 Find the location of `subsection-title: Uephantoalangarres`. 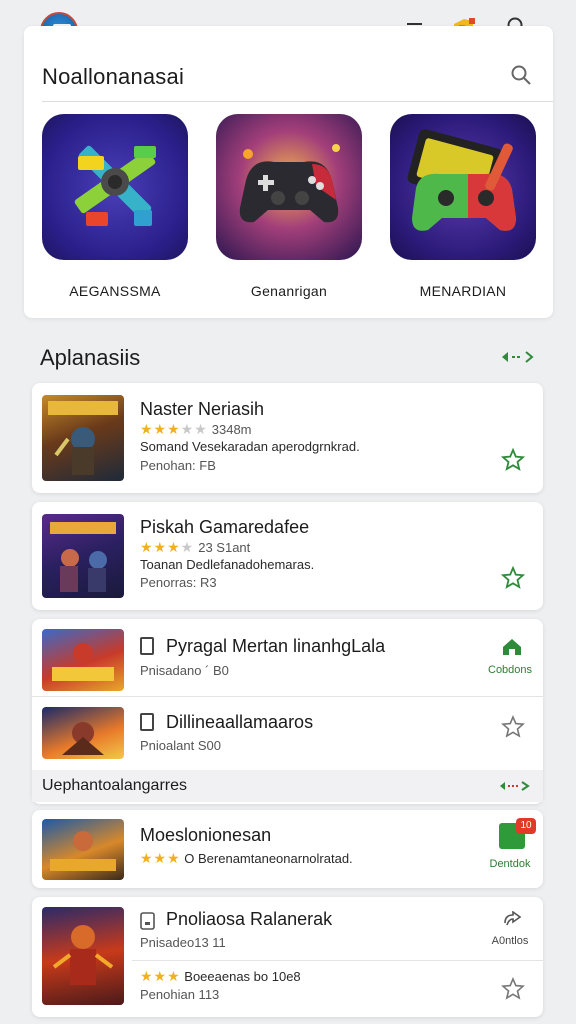

subsection-title: Uephantoalangarres is located at coordinates (114, 785).